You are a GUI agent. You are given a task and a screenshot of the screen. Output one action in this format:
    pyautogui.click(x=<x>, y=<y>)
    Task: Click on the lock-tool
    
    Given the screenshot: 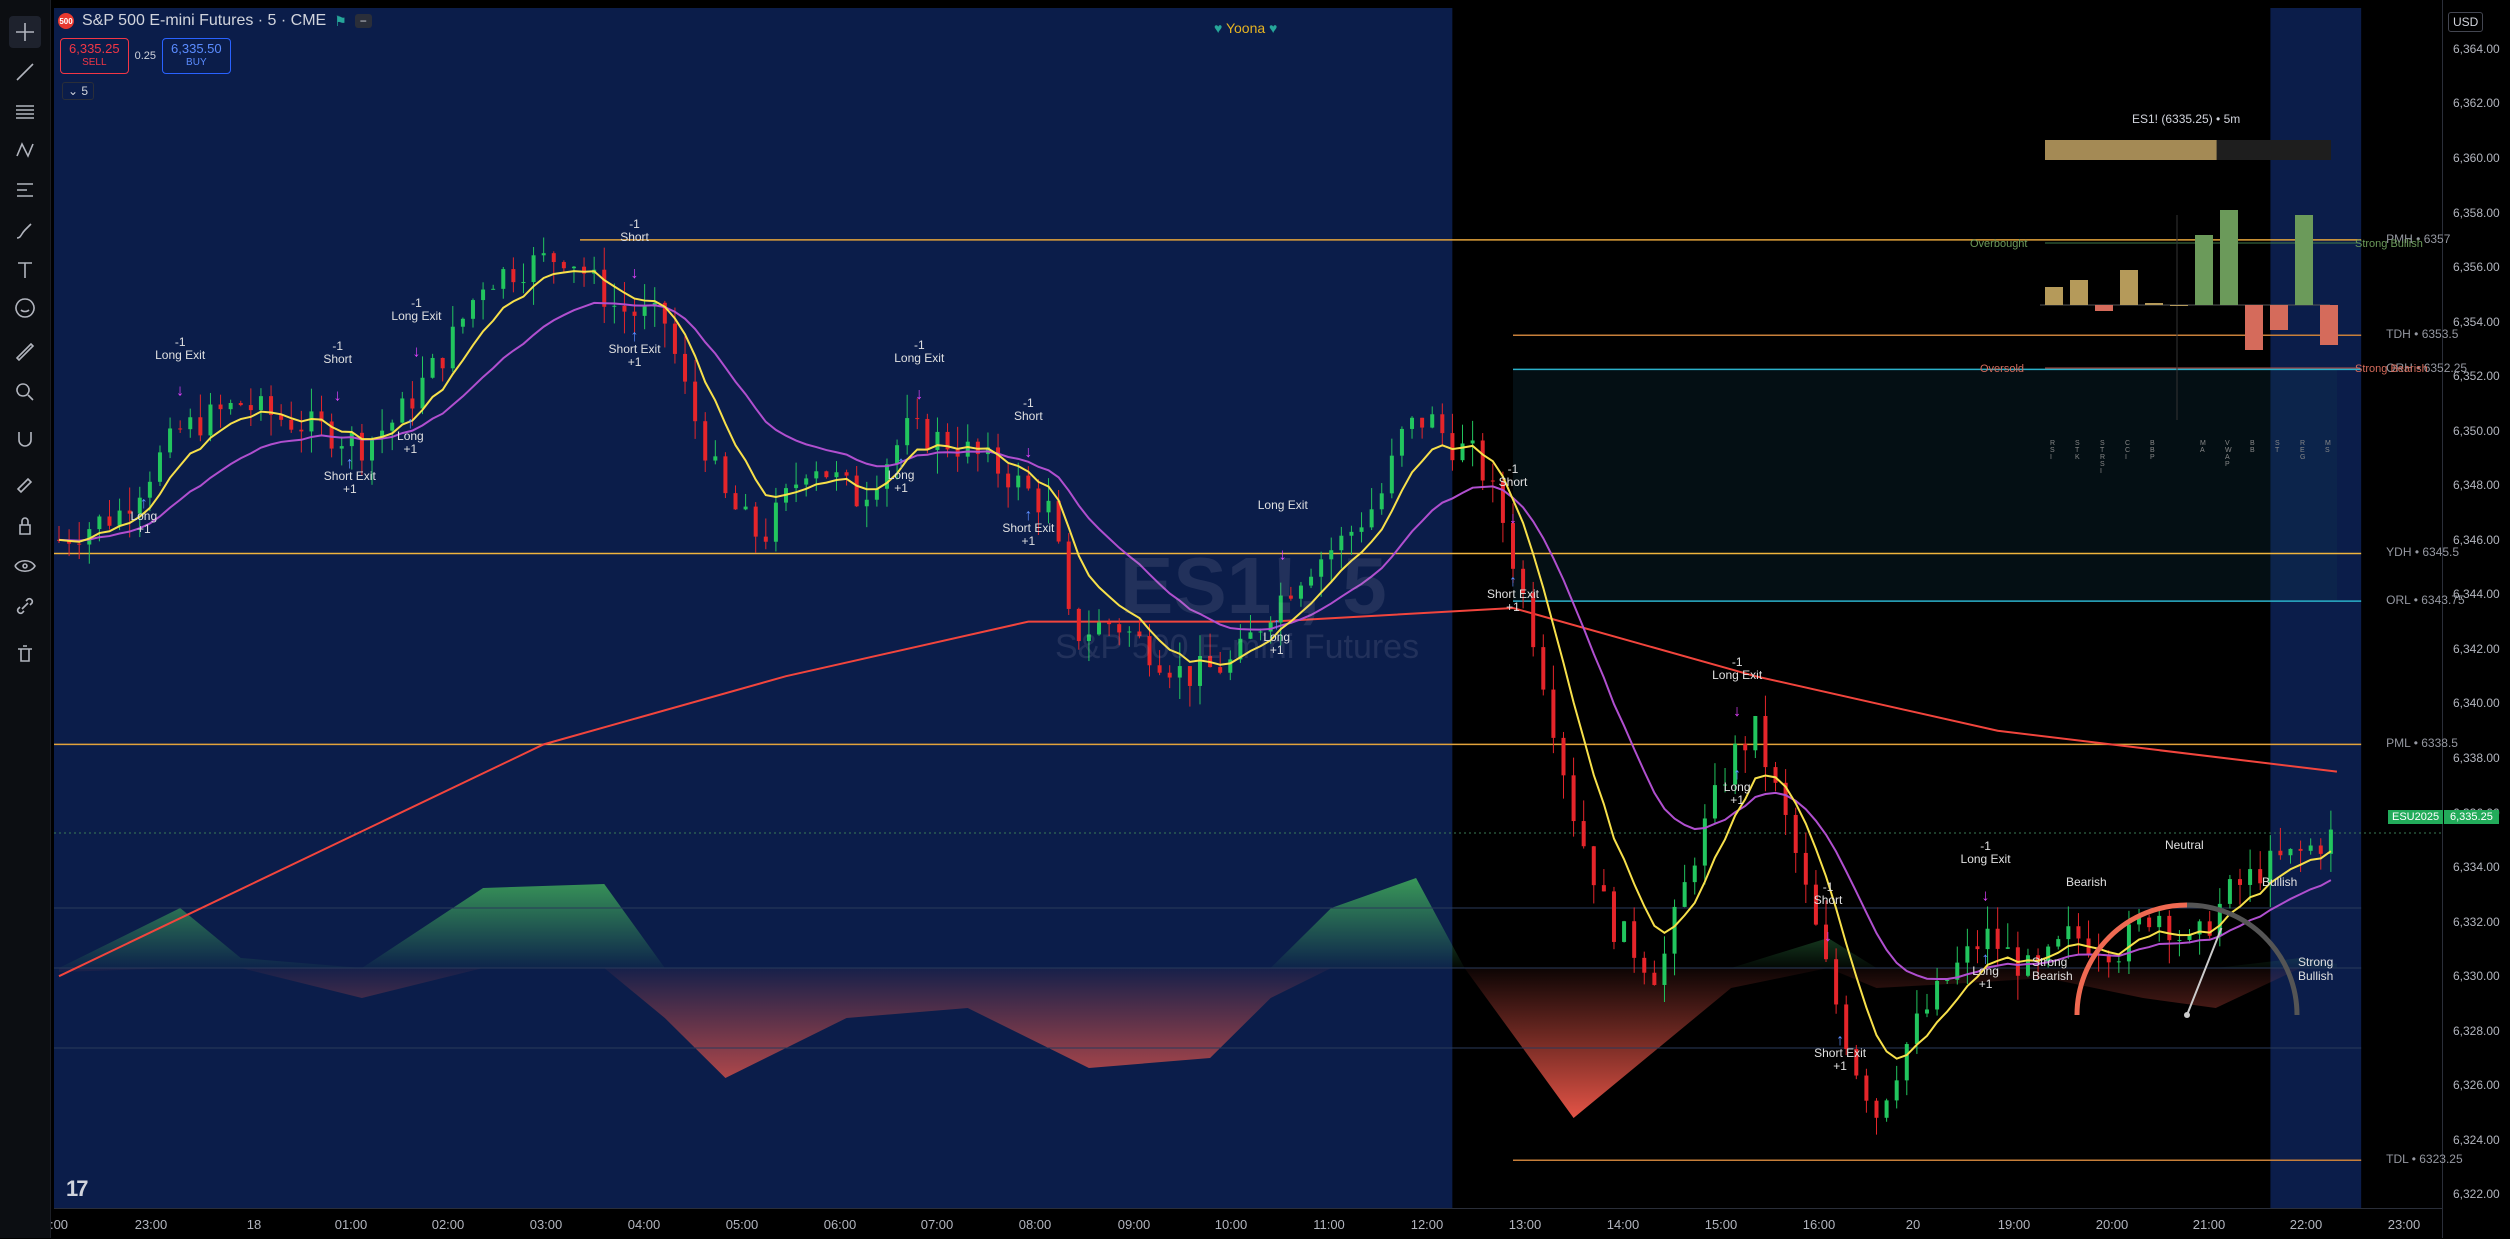 What is the action you would take?
    pyautogui.click(x=25, y=526)
    